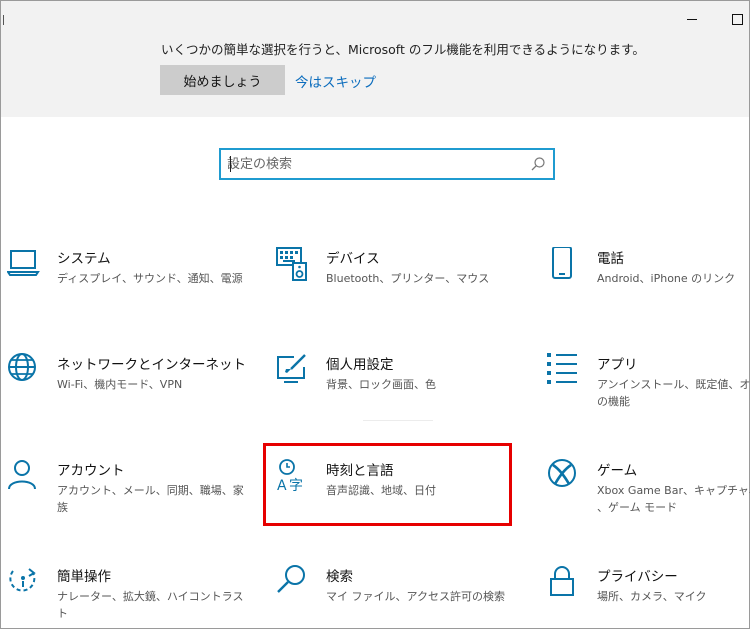 The image size is (750, 629). Describe the element at coordinates (291, 368) in the screenshot. I see `paint-brush-icon` at that location.